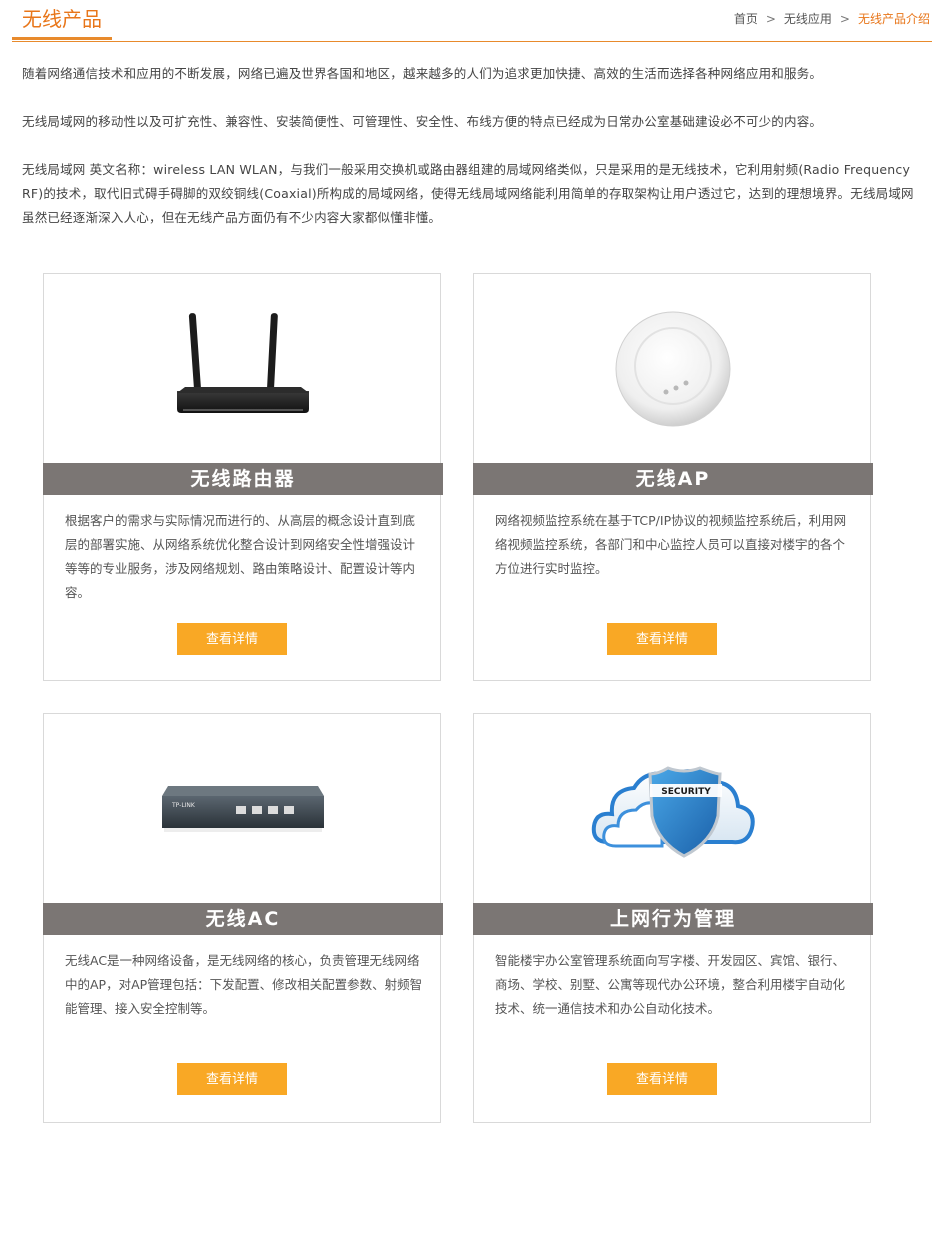 This screenshot has height=1250, width=952. Describe the element at coordinates (243, 809) in the screenshot. I see `tp-link-access-controller-image: TP-LINK` at that location.